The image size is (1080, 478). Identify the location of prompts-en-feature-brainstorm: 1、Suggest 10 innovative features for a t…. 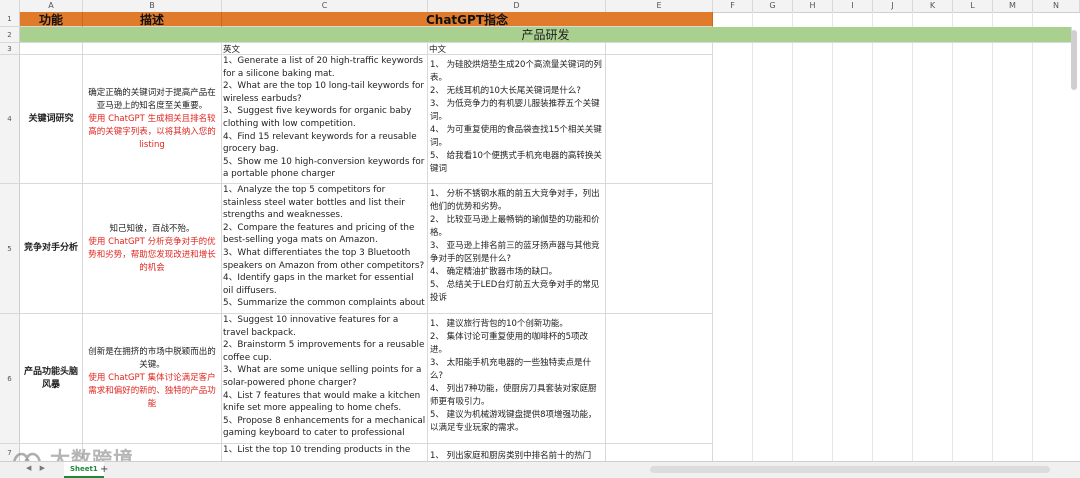
(325, 379).